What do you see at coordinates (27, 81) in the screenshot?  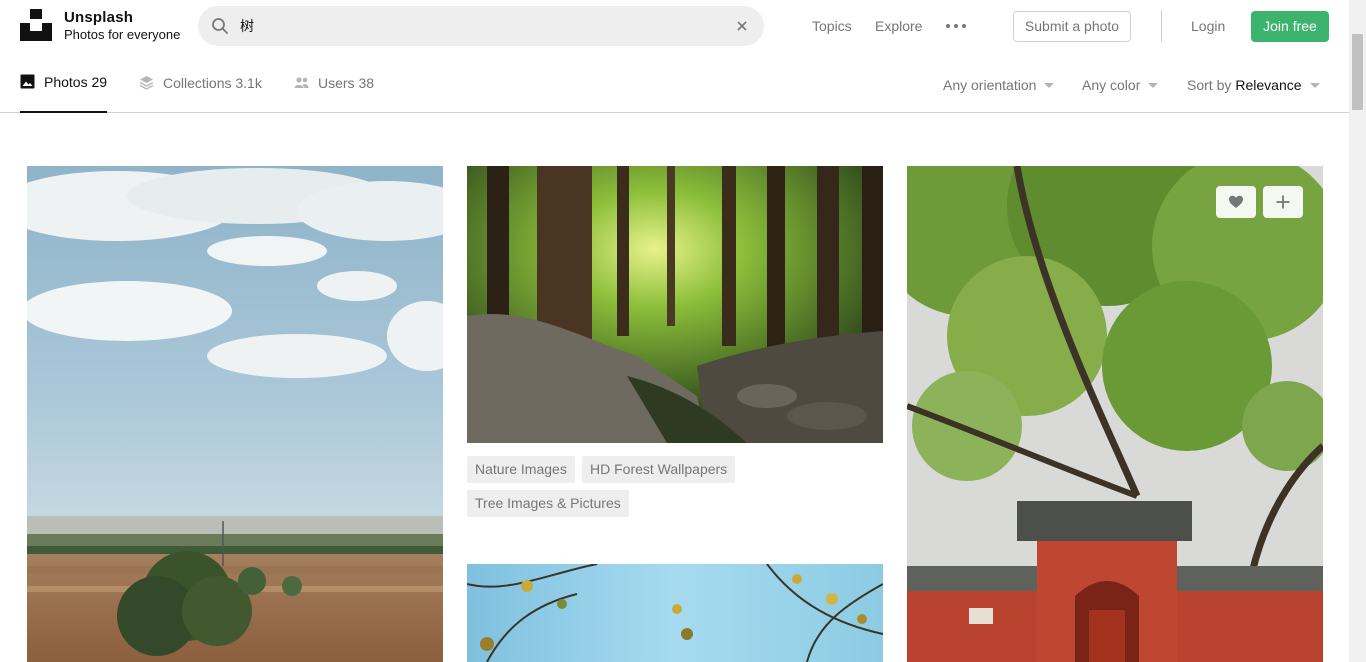 I see `photo-icon` at bounding box center [27, 81].